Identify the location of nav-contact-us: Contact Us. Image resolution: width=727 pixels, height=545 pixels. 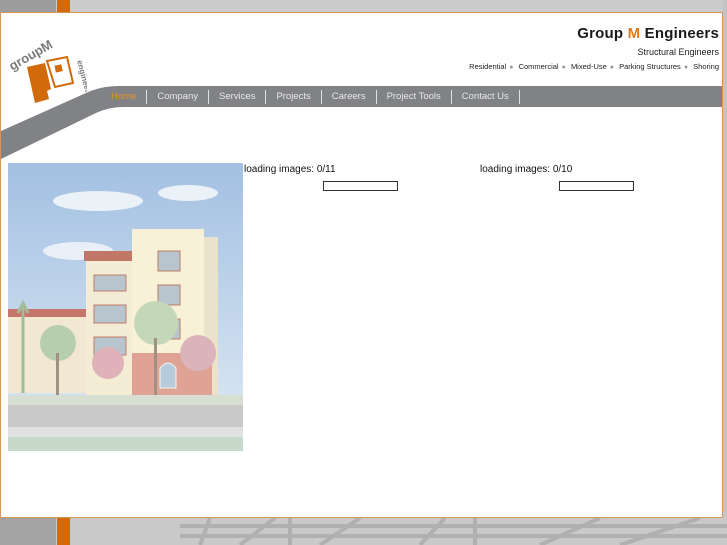
(486, 96).